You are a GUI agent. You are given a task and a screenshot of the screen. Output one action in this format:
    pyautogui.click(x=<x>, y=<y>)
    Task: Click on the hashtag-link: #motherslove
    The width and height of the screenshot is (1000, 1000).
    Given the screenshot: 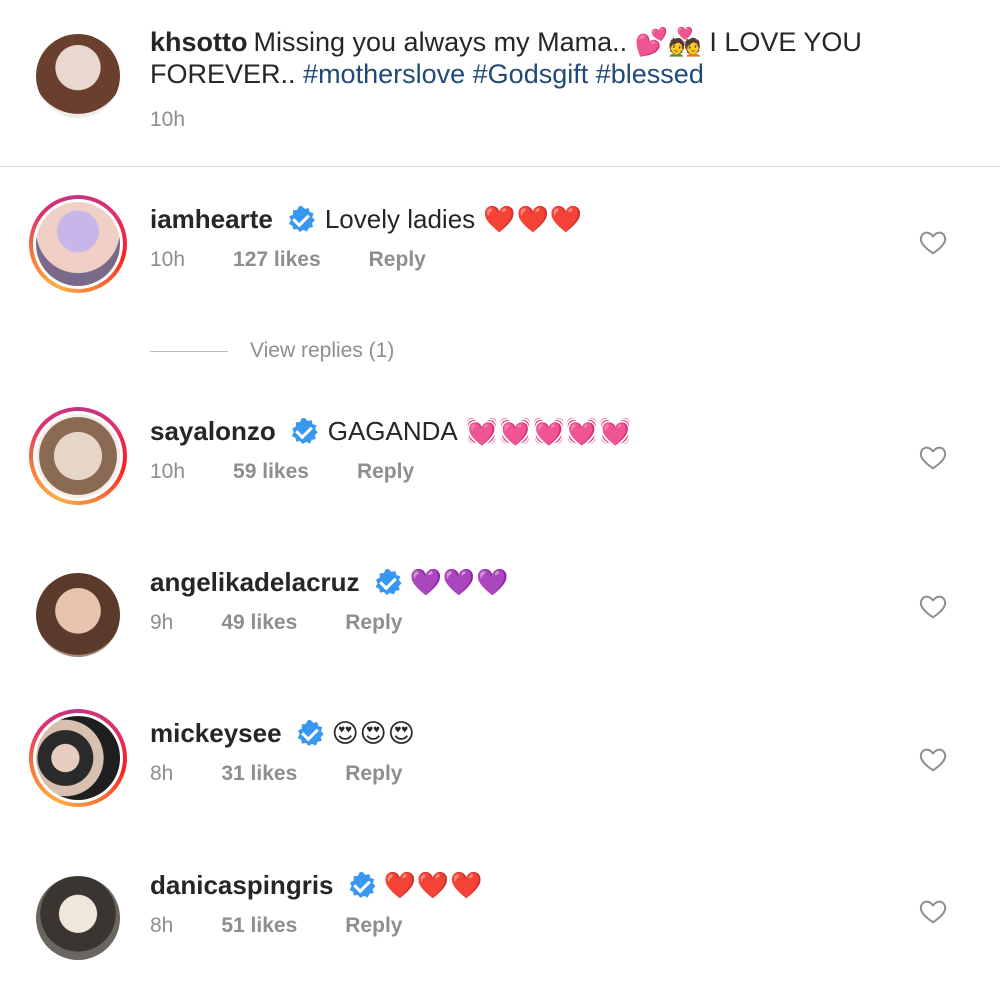 What is the action you would take?
    pyautogui.click(x=384, y=74)
    